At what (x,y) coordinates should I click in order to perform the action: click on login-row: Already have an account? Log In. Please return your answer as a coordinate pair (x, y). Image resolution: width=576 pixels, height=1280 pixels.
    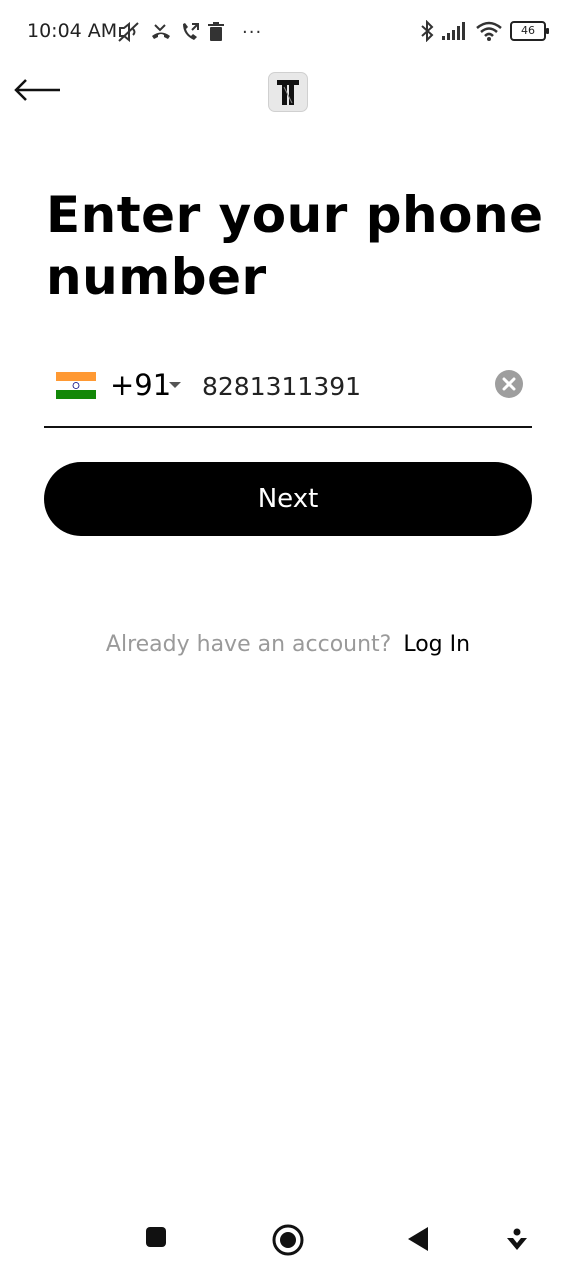
    Looking at the image, I should click on (288, 644).